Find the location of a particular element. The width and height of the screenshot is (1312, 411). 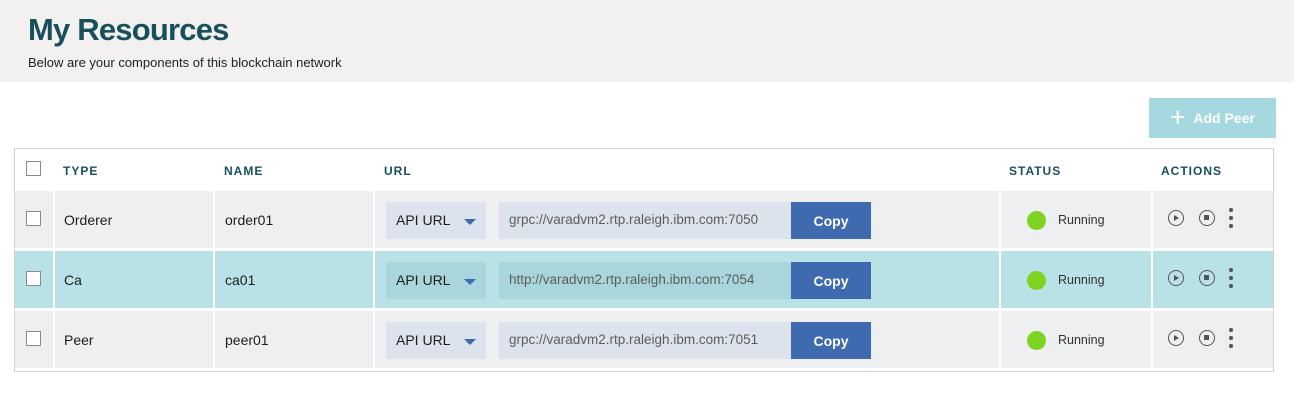

url-field: grpc://varadvm2.rtp.raleigh.ibm.com:7051 is located at coordinates (645, 340).